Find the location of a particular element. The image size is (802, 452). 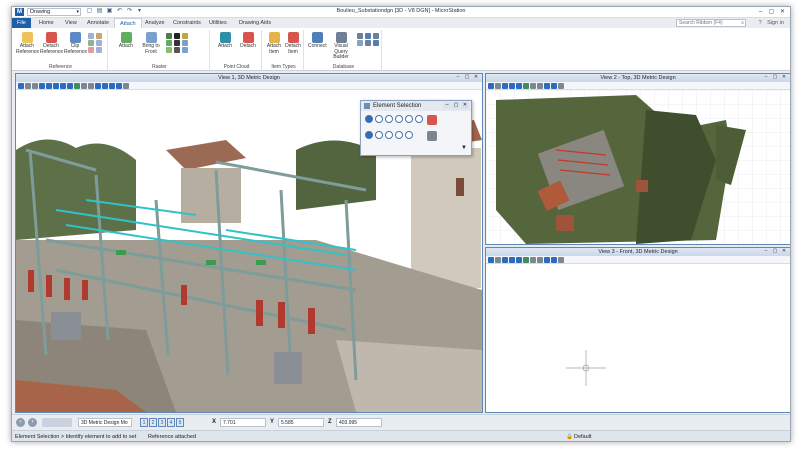

tab-constraints: Constraints is located at coordinates (187, 23).